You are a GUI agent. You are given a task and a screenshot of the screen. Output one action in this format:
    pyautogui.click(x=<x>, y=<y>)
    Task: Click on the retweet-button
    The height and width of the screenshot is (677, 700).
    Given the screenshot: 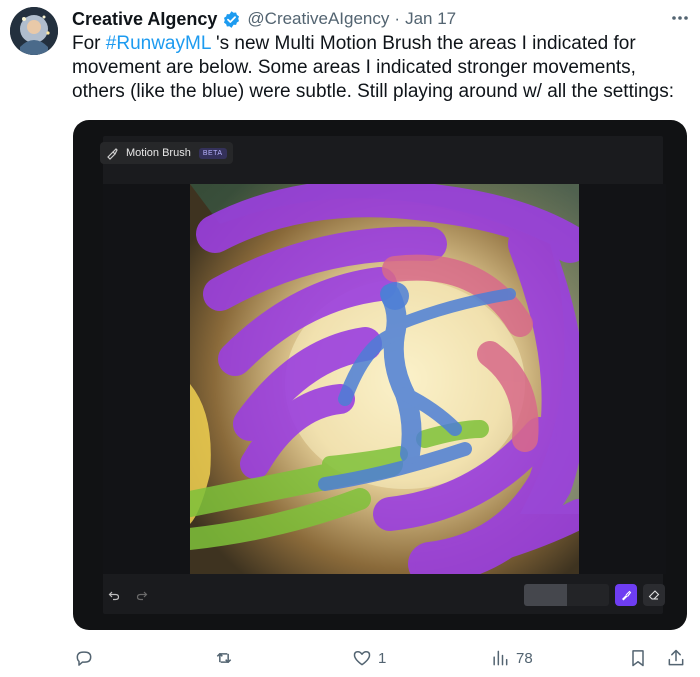 What is the action you would take?
    pyautogui.click(x=227, y=658)
    